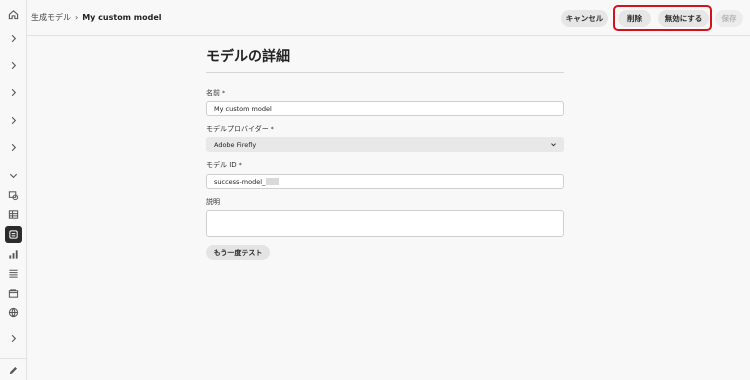 Image resolution: width=750 pixels, height=380 pixels. I want to click on title-divider, so click(385, 72).